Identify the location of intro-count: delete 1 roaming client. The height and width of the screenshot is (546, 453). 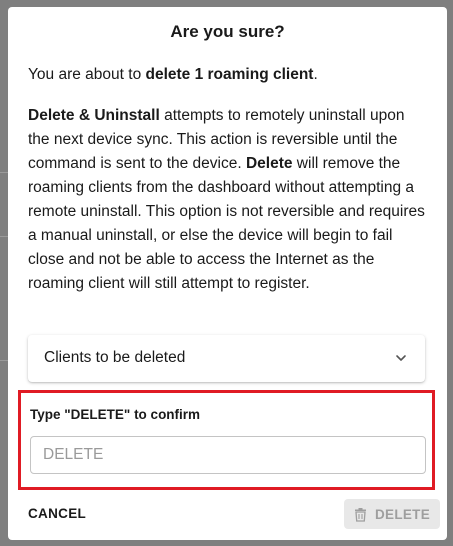
(229, 74).